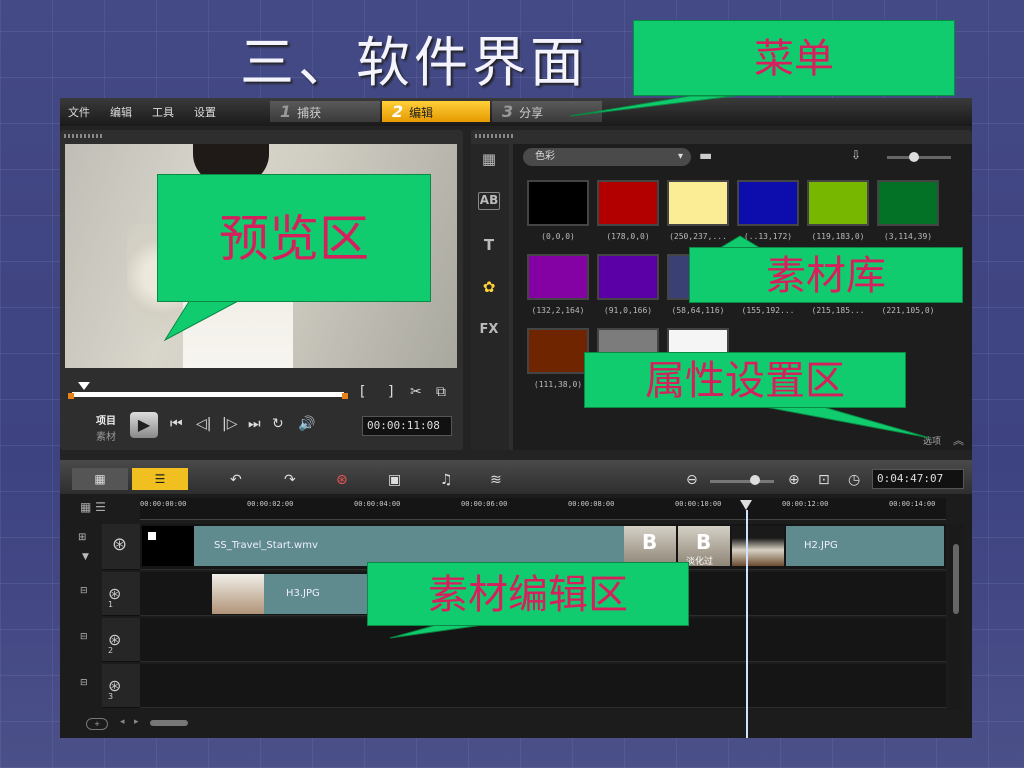 Image resolution: width=1024 pixels, height=768 pixels. I want to click on time-ruler-tick: 00:00:02:00, so click(270, 504).